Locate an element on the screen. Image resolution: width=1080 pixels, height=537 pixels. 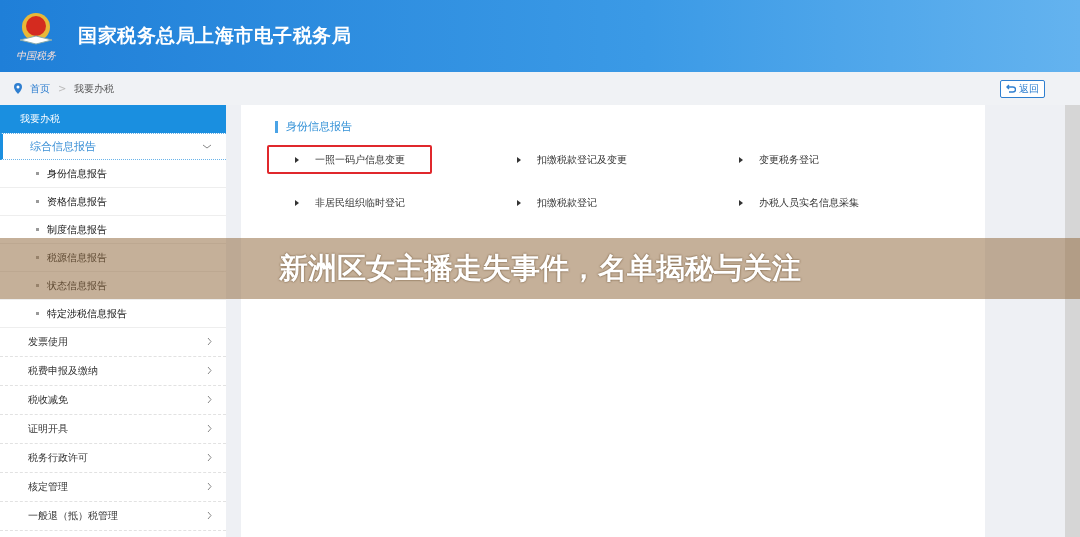
sidebar-group: 税费申报及缴纳 is located at coordinates (113, 371).